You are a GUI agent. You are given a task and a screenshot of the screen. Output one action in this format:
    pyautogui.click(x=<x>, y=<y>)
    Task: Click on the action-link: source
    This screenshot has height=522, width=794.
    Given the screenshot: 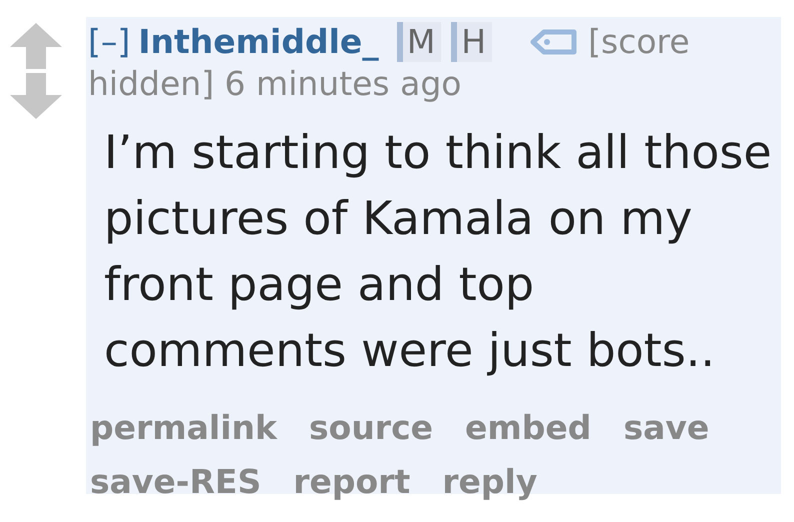 What is the action you would take?
    pyautogui.click(x=371, y=428)
    